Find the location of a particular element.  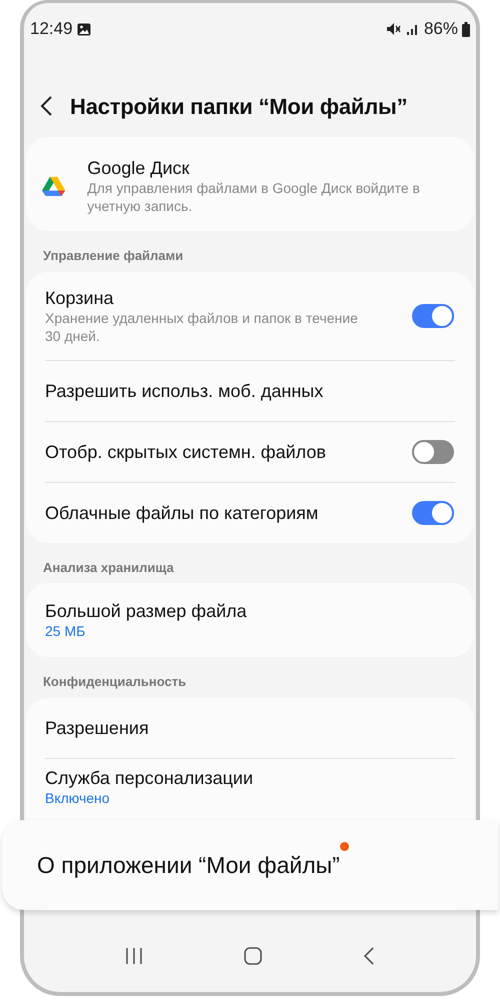

clock-time: 12:49 is located at coordinates (51, 29).